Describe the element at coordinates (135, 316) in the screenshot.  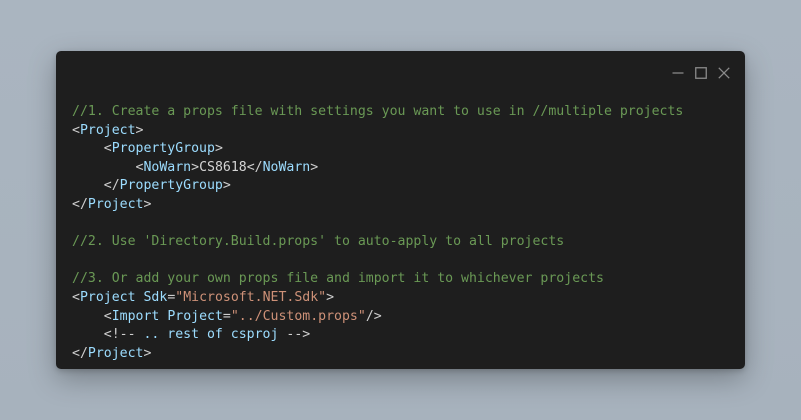
I see `tag-name-token: Import` at that location.